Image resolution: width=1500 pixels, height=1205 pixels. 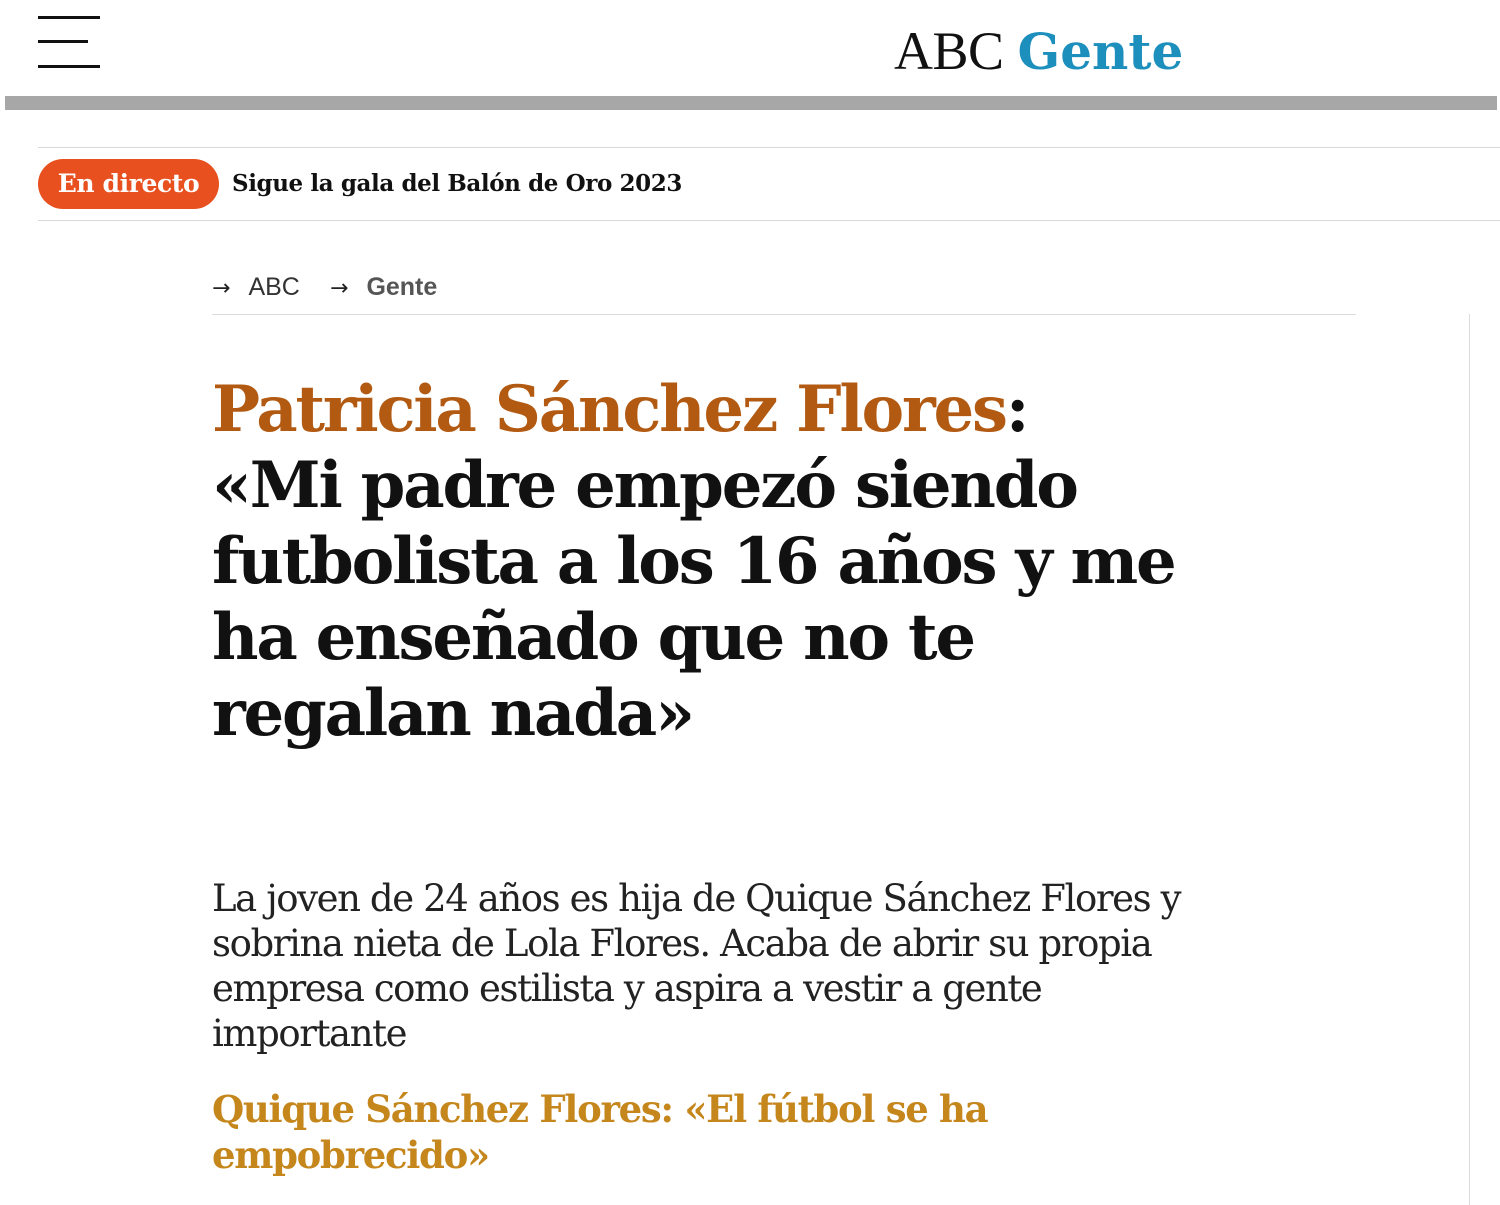 I want to click on breadcrumb-item-gente: → Gente, so click(x=383, y=287).